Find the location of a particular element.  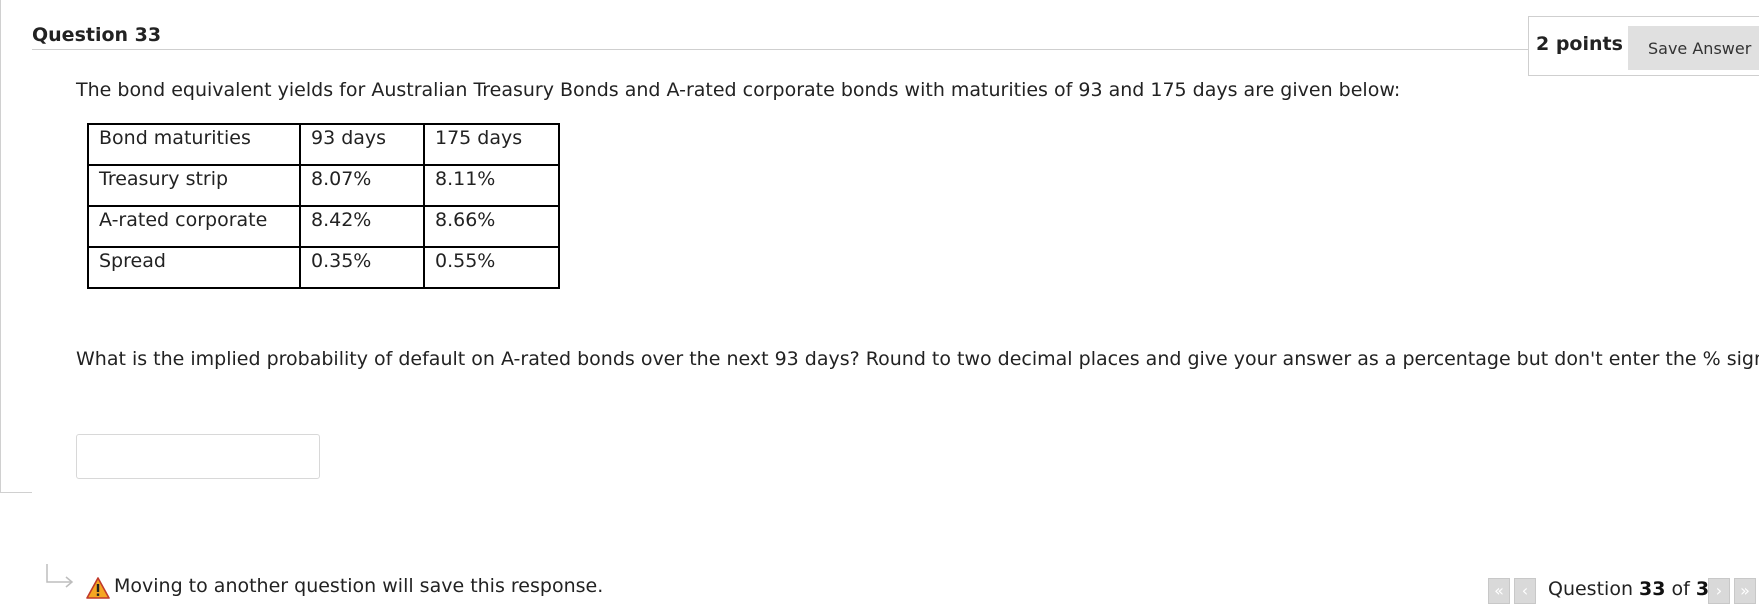

table-header-cell: Bond maturities is located at coordinates (194, 144).